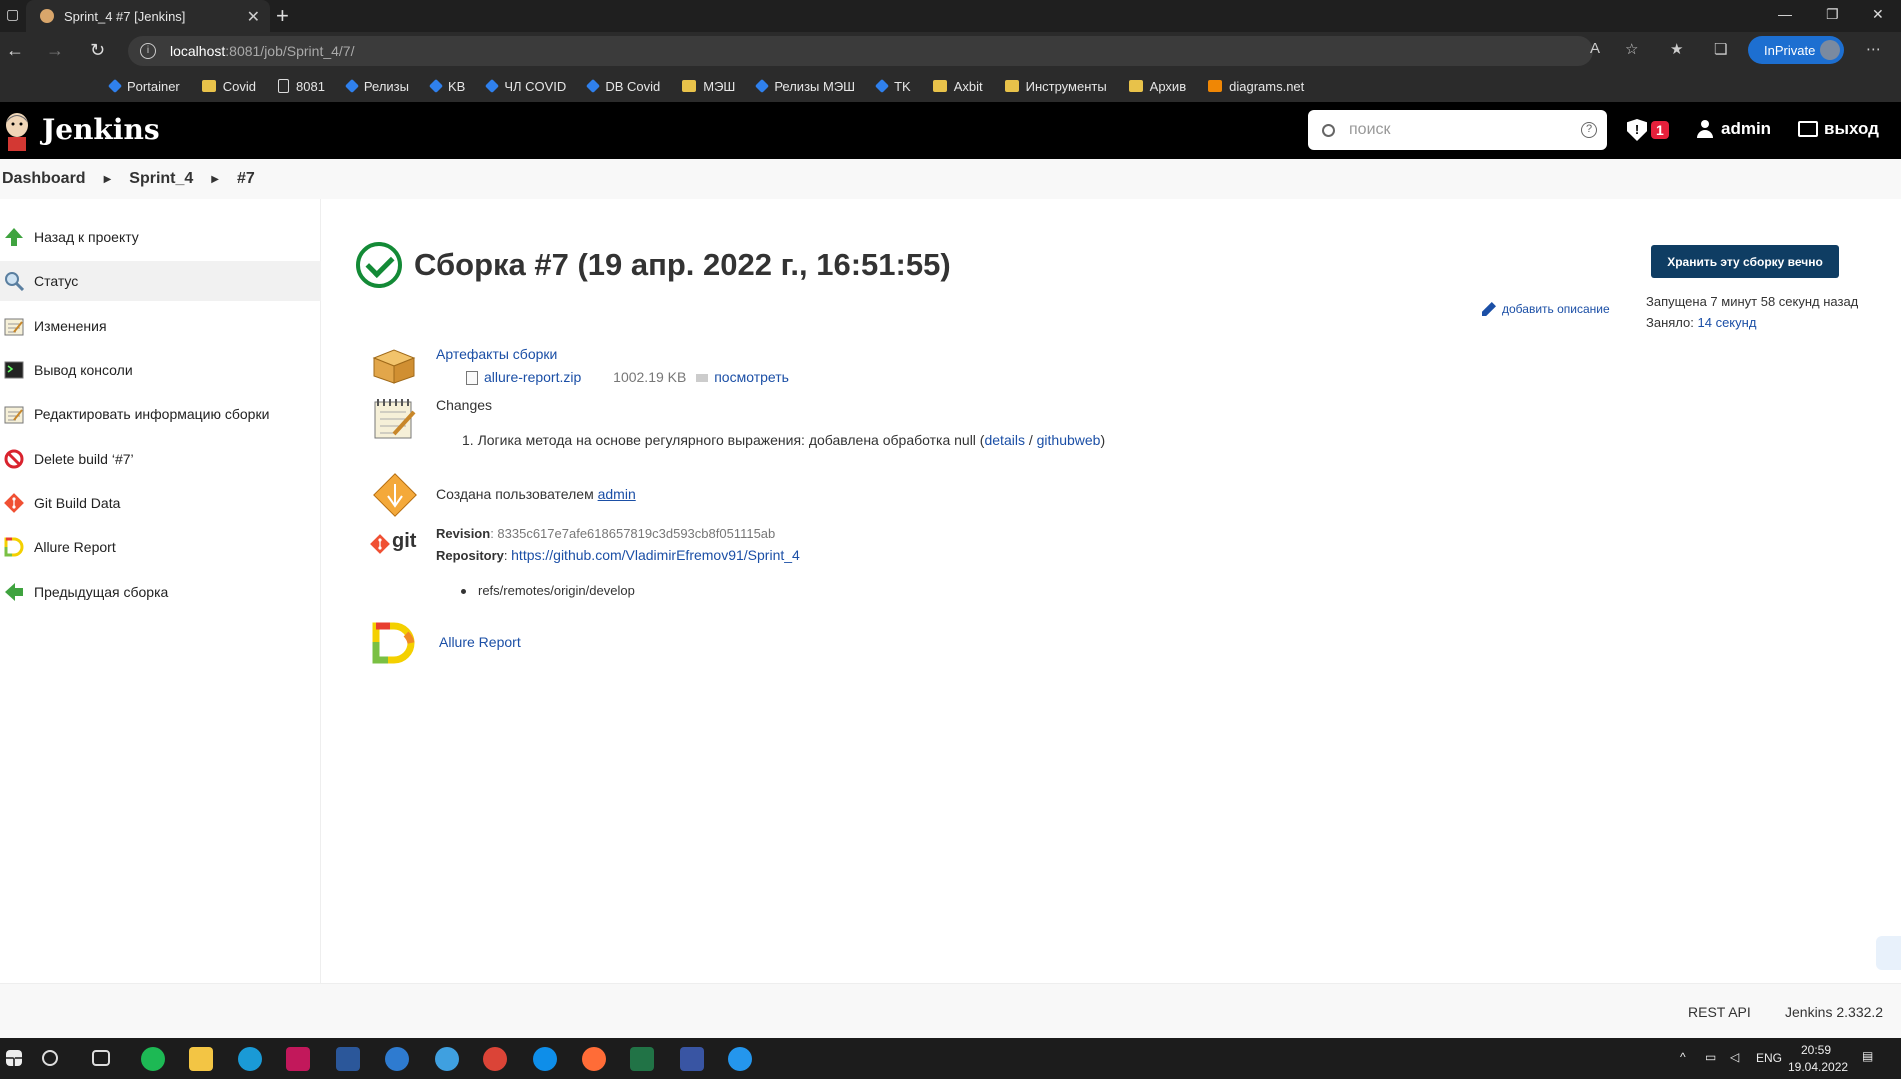 The width and height of the screenshot is (1901, 1079). I want to click on more-menu-icon: ⋯, so click(1873, 49).